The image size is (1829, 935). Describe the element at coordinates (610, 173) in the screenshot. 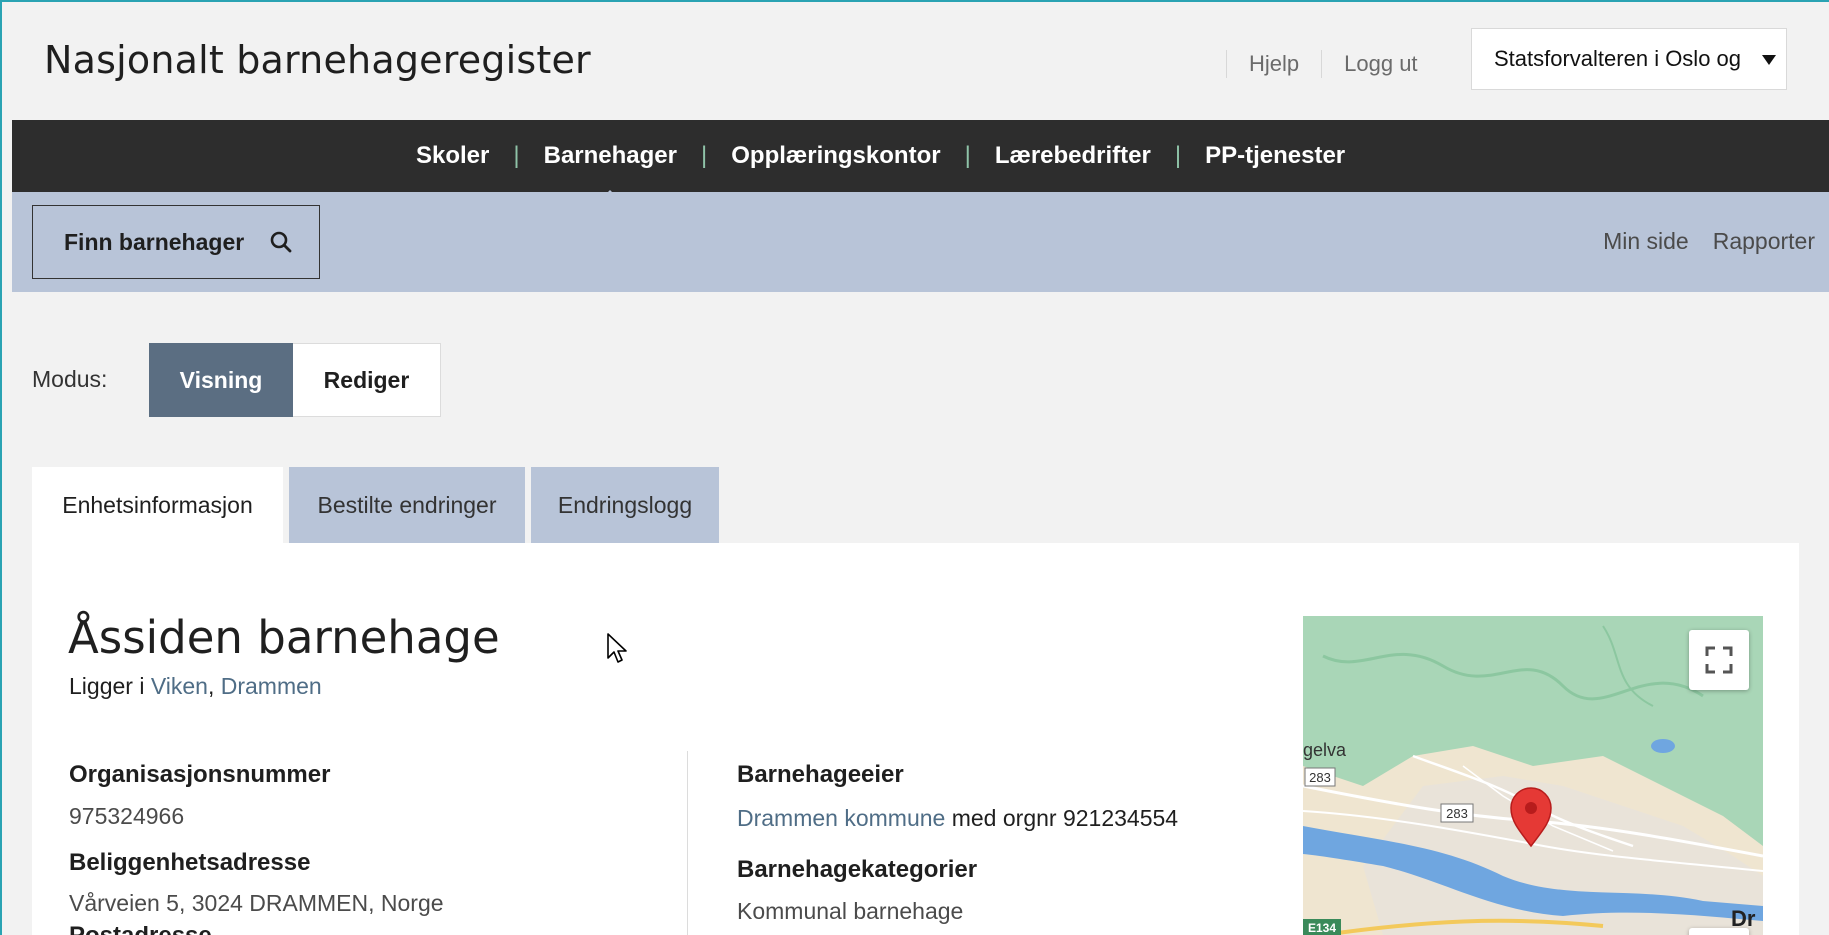

I see `nav-item-barnehager: Barnehager` at that location.